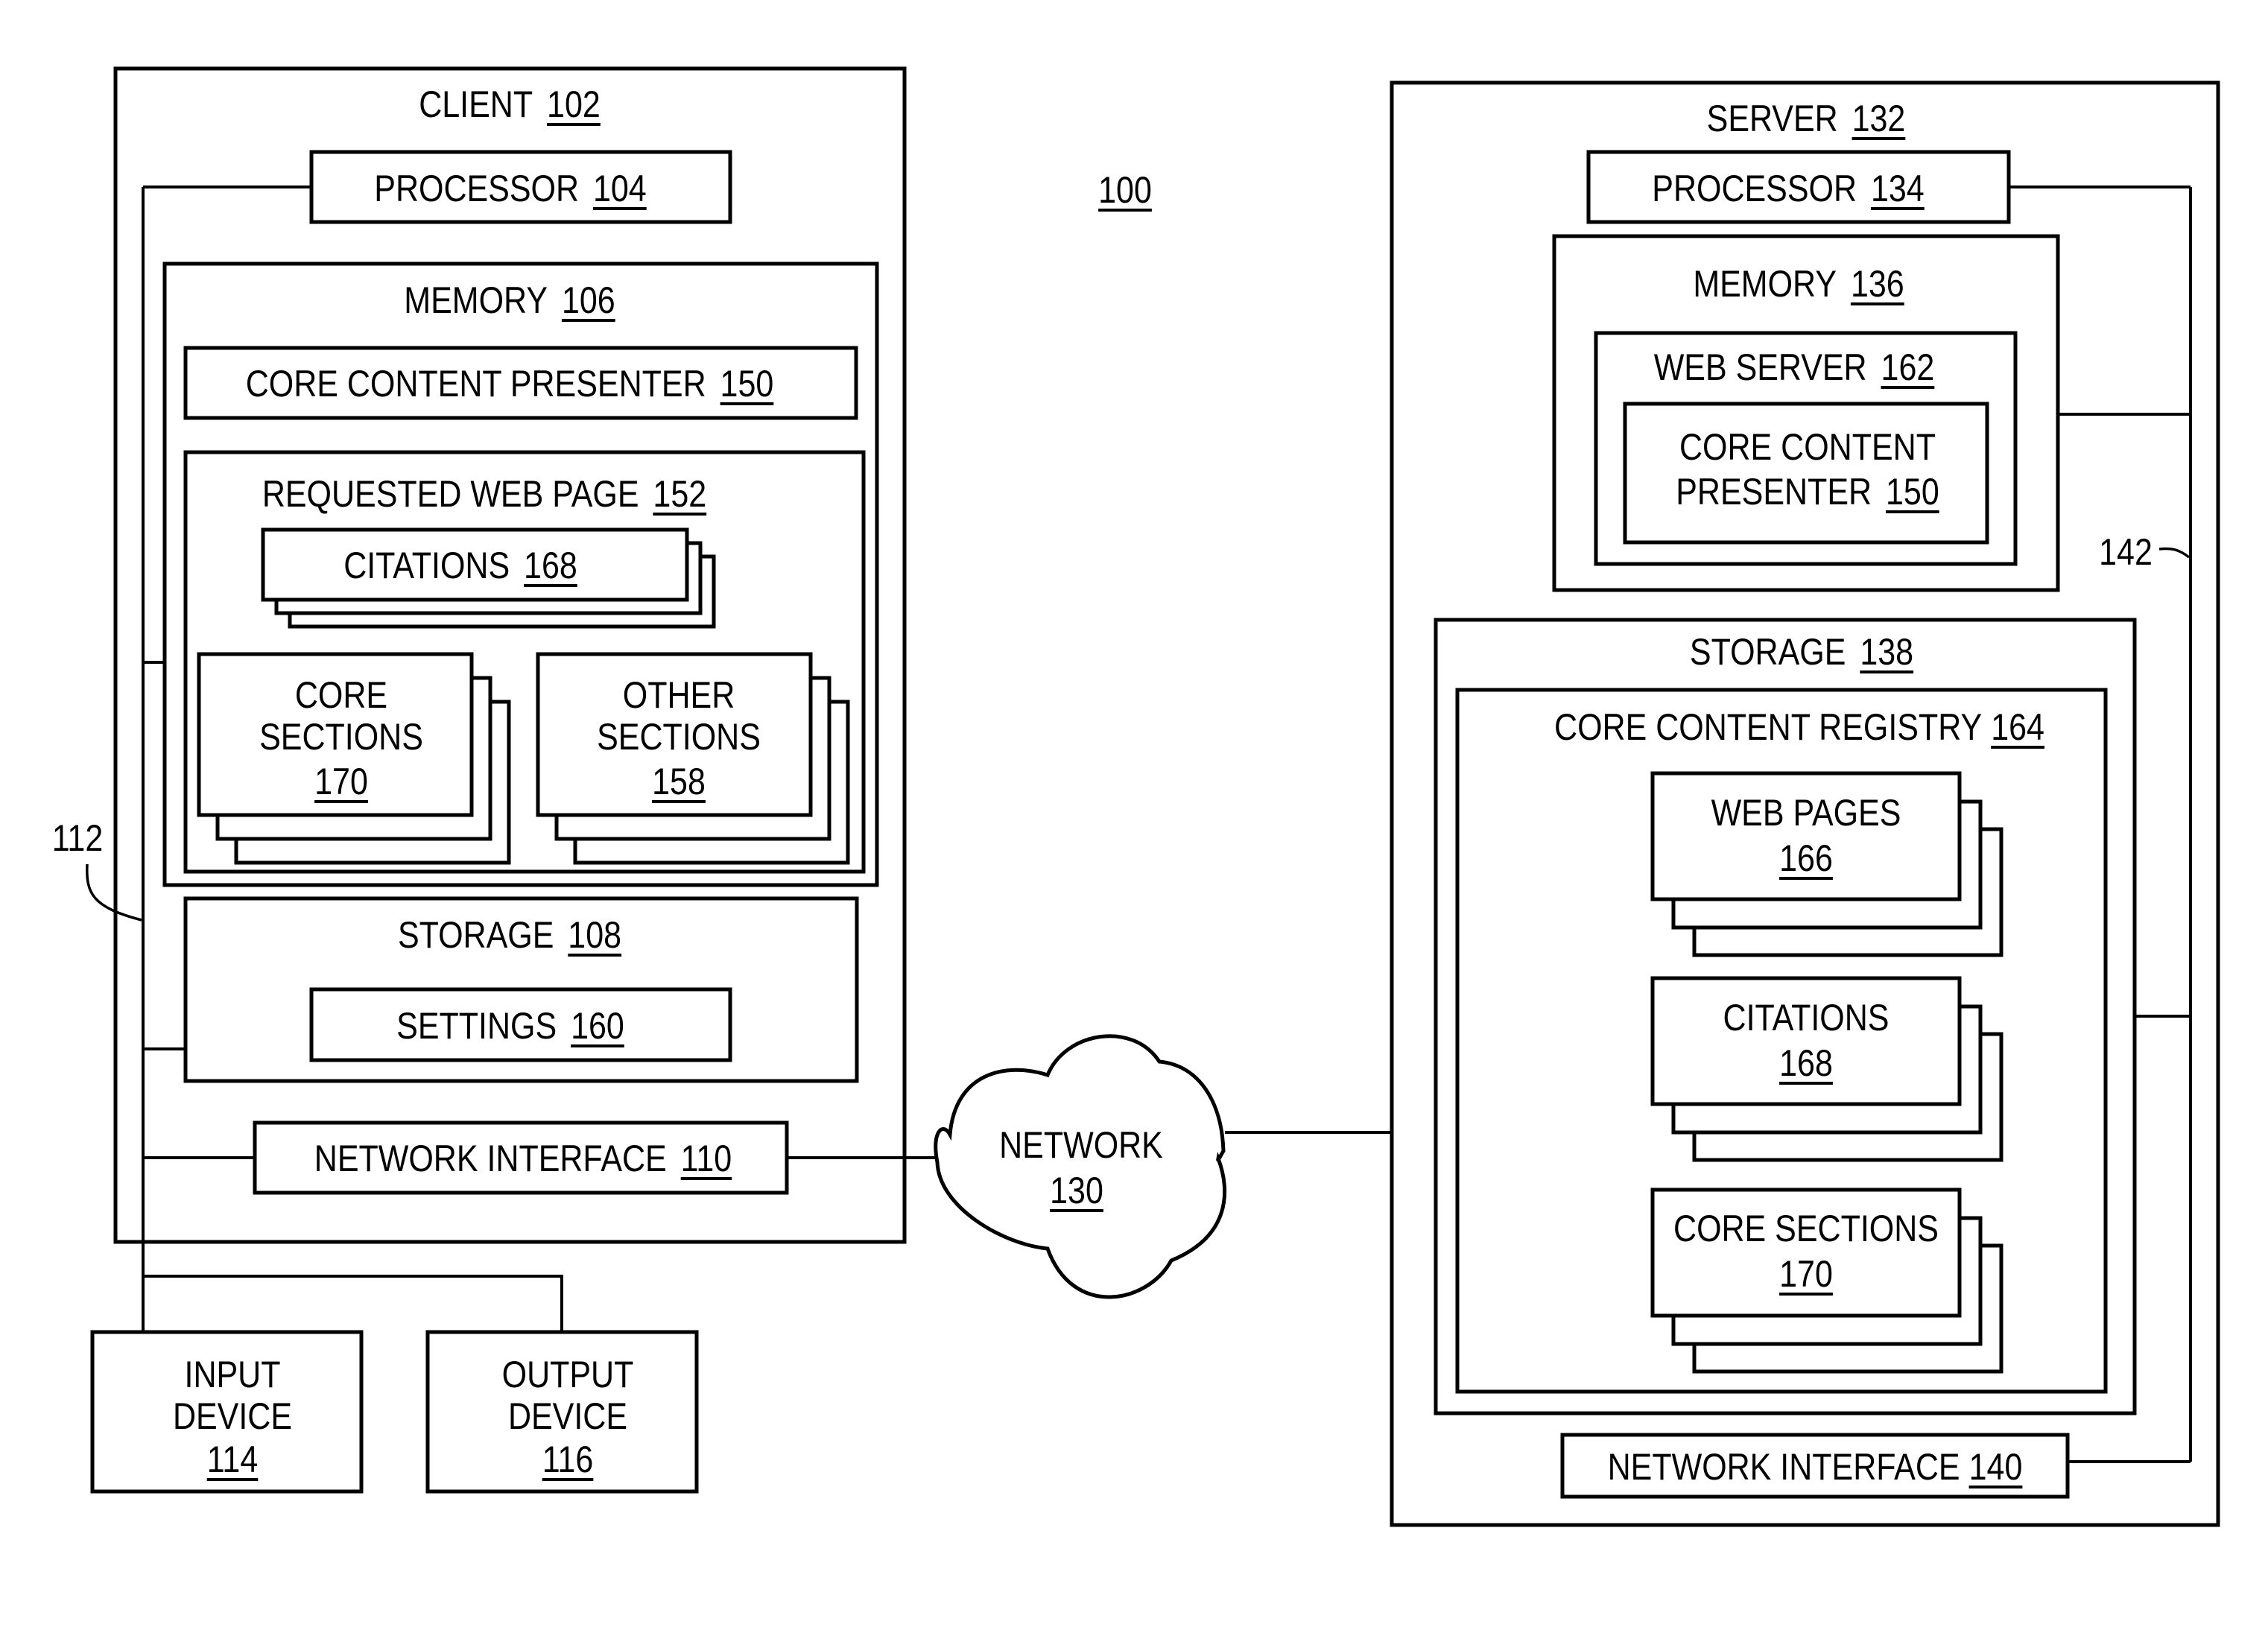 The image size is (2268, 1636). Describe the element at coordinates (2018, 727) in the screenshot. I see `registry-ref: 164` at that location.